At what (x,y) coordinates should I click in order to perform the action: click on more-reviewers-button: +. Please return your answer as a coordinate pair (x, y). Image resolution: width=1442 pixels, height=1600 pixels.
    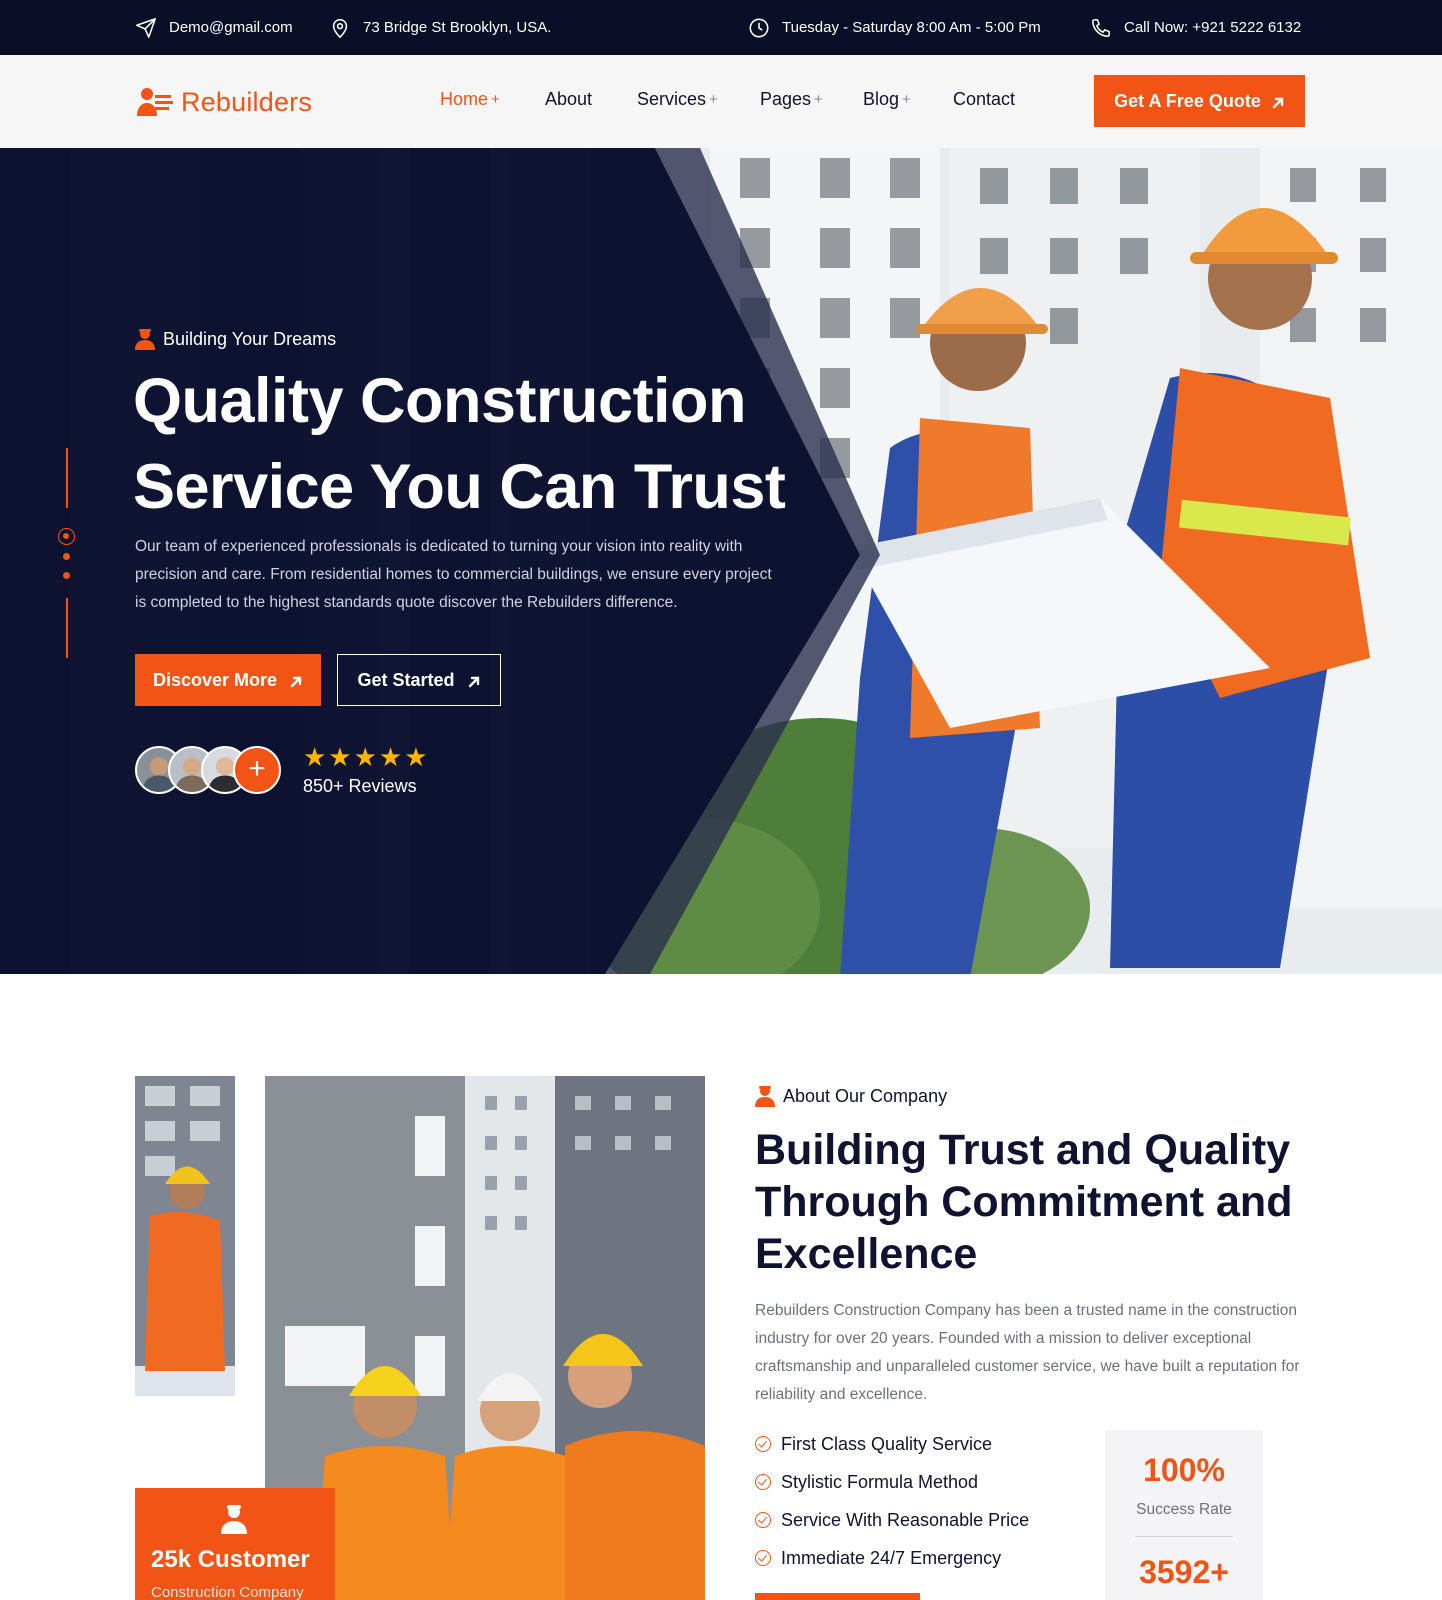
    Looking at the image, I should click on (257, 770).